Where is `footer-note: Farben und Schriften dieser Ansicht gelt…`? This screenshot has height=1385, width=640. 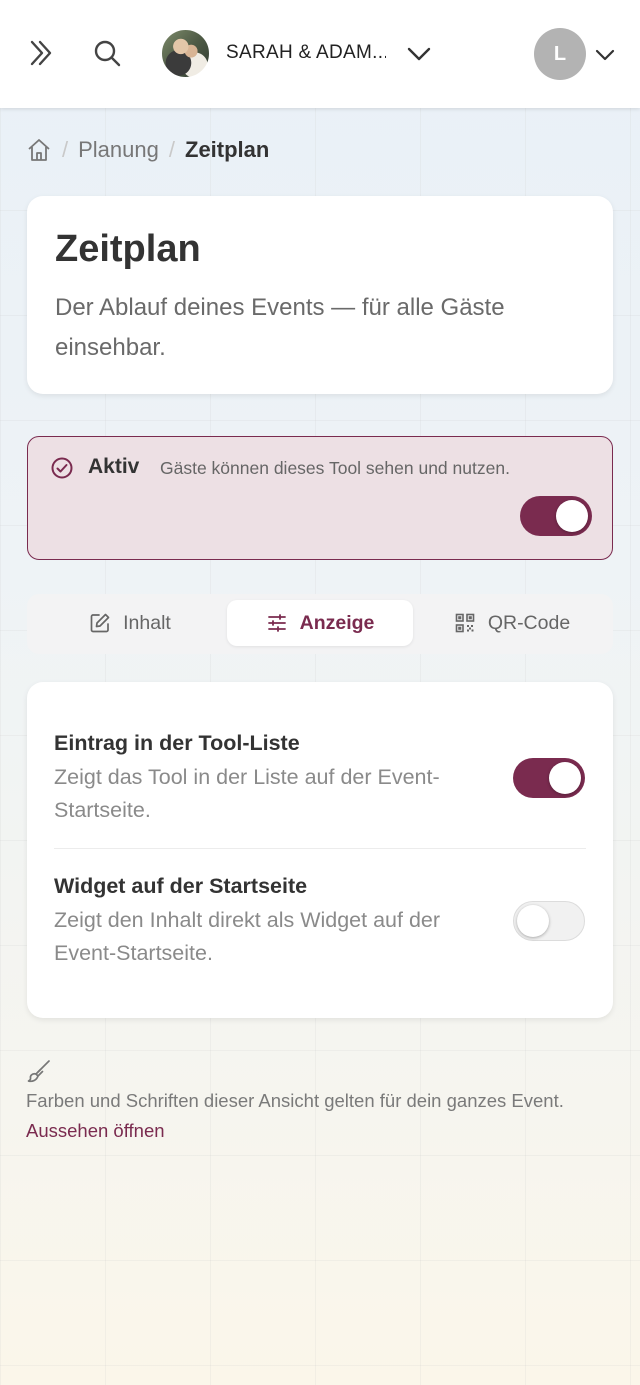 footer-note: Farben und Schriften dieser Ansicht gelt… is located at coordinates (295, 1100).